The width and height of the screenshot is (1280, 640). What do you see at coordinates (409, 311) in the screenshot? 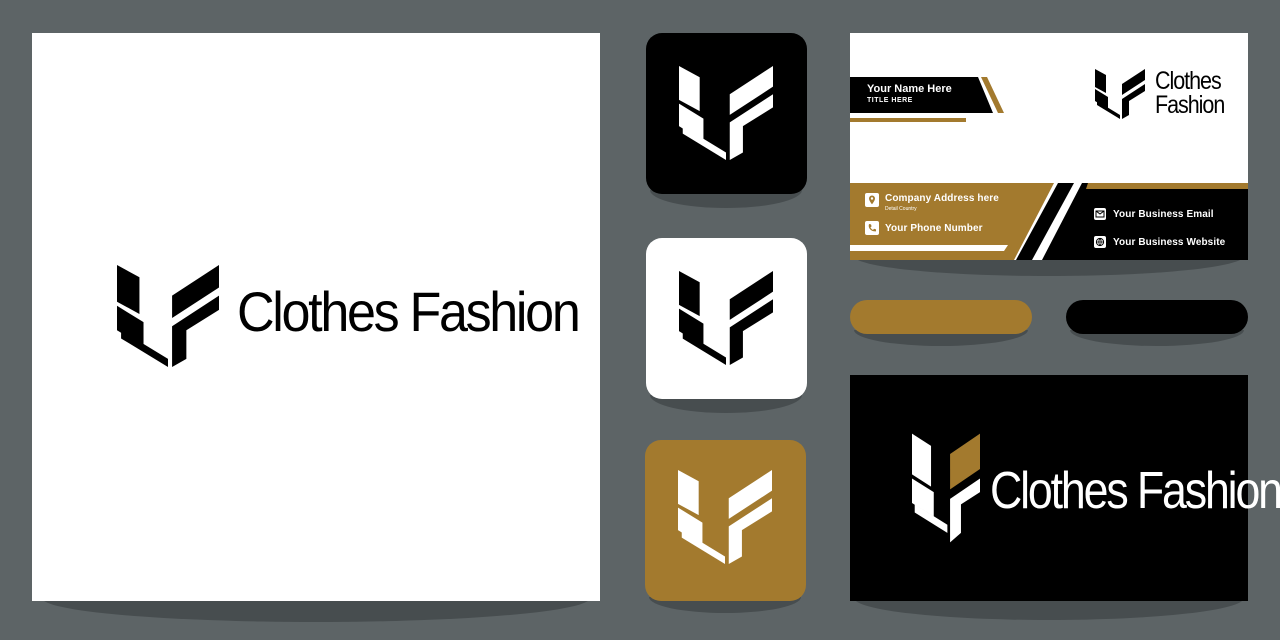
I see `brand-name: Clothes Fashion` at bounding box center [409, 311].